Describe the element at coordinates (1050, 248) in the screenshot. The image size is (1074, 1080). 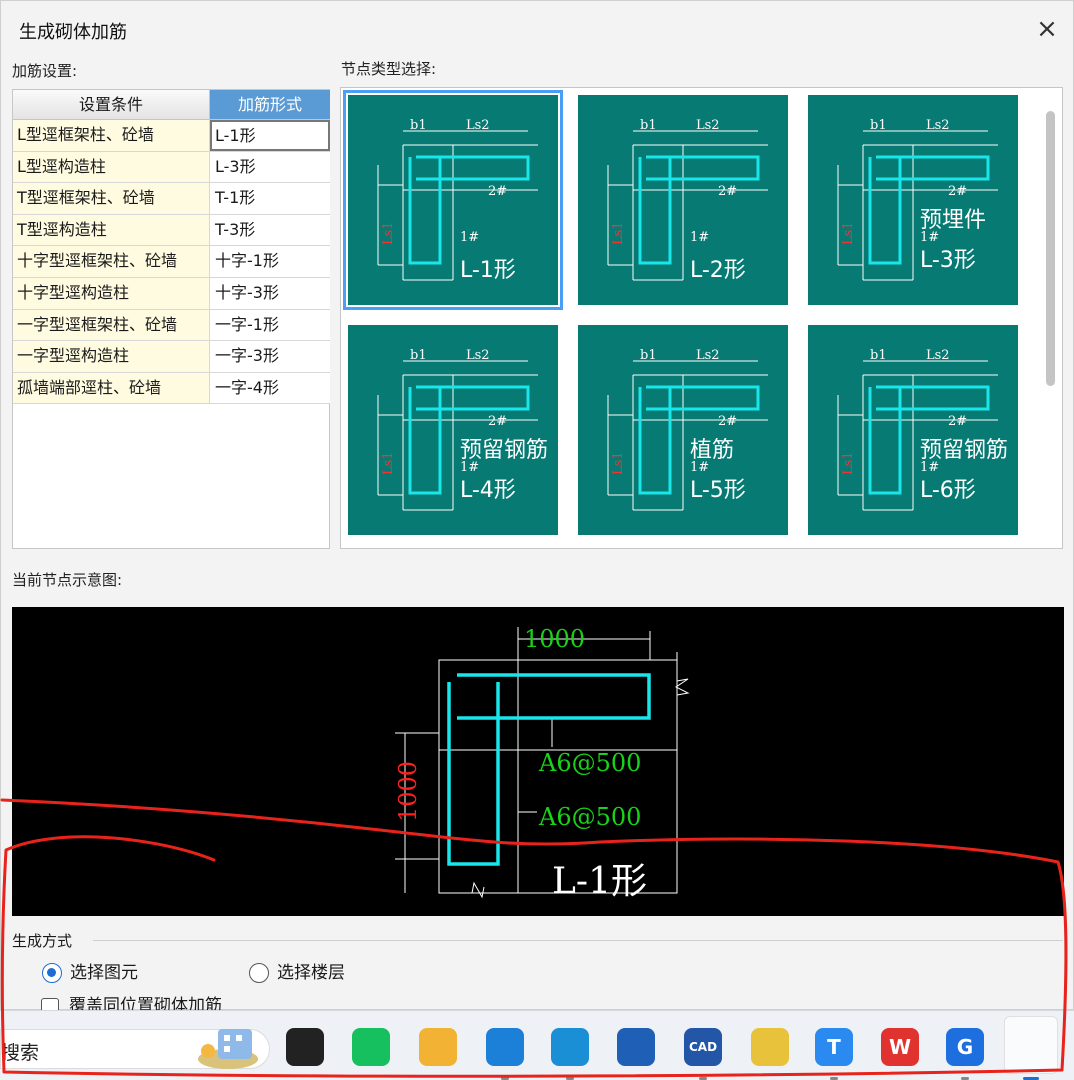
I see `scrollbar-thumb` at that location.